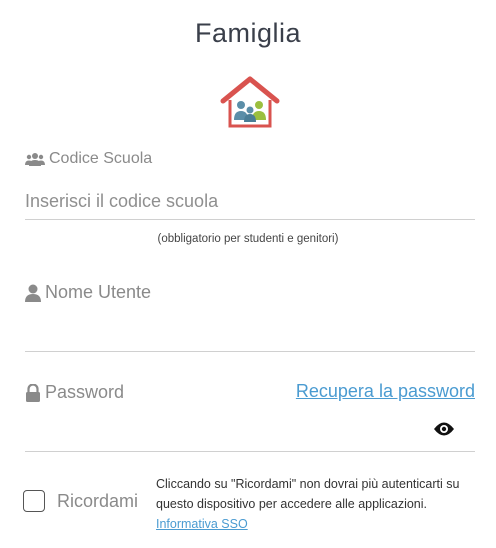 The height and width of the screenshot is (548, 496). What do you see at coordinates (250, 451) in the screenshot?
I see `password-underline` at bounding box center [250, 451].